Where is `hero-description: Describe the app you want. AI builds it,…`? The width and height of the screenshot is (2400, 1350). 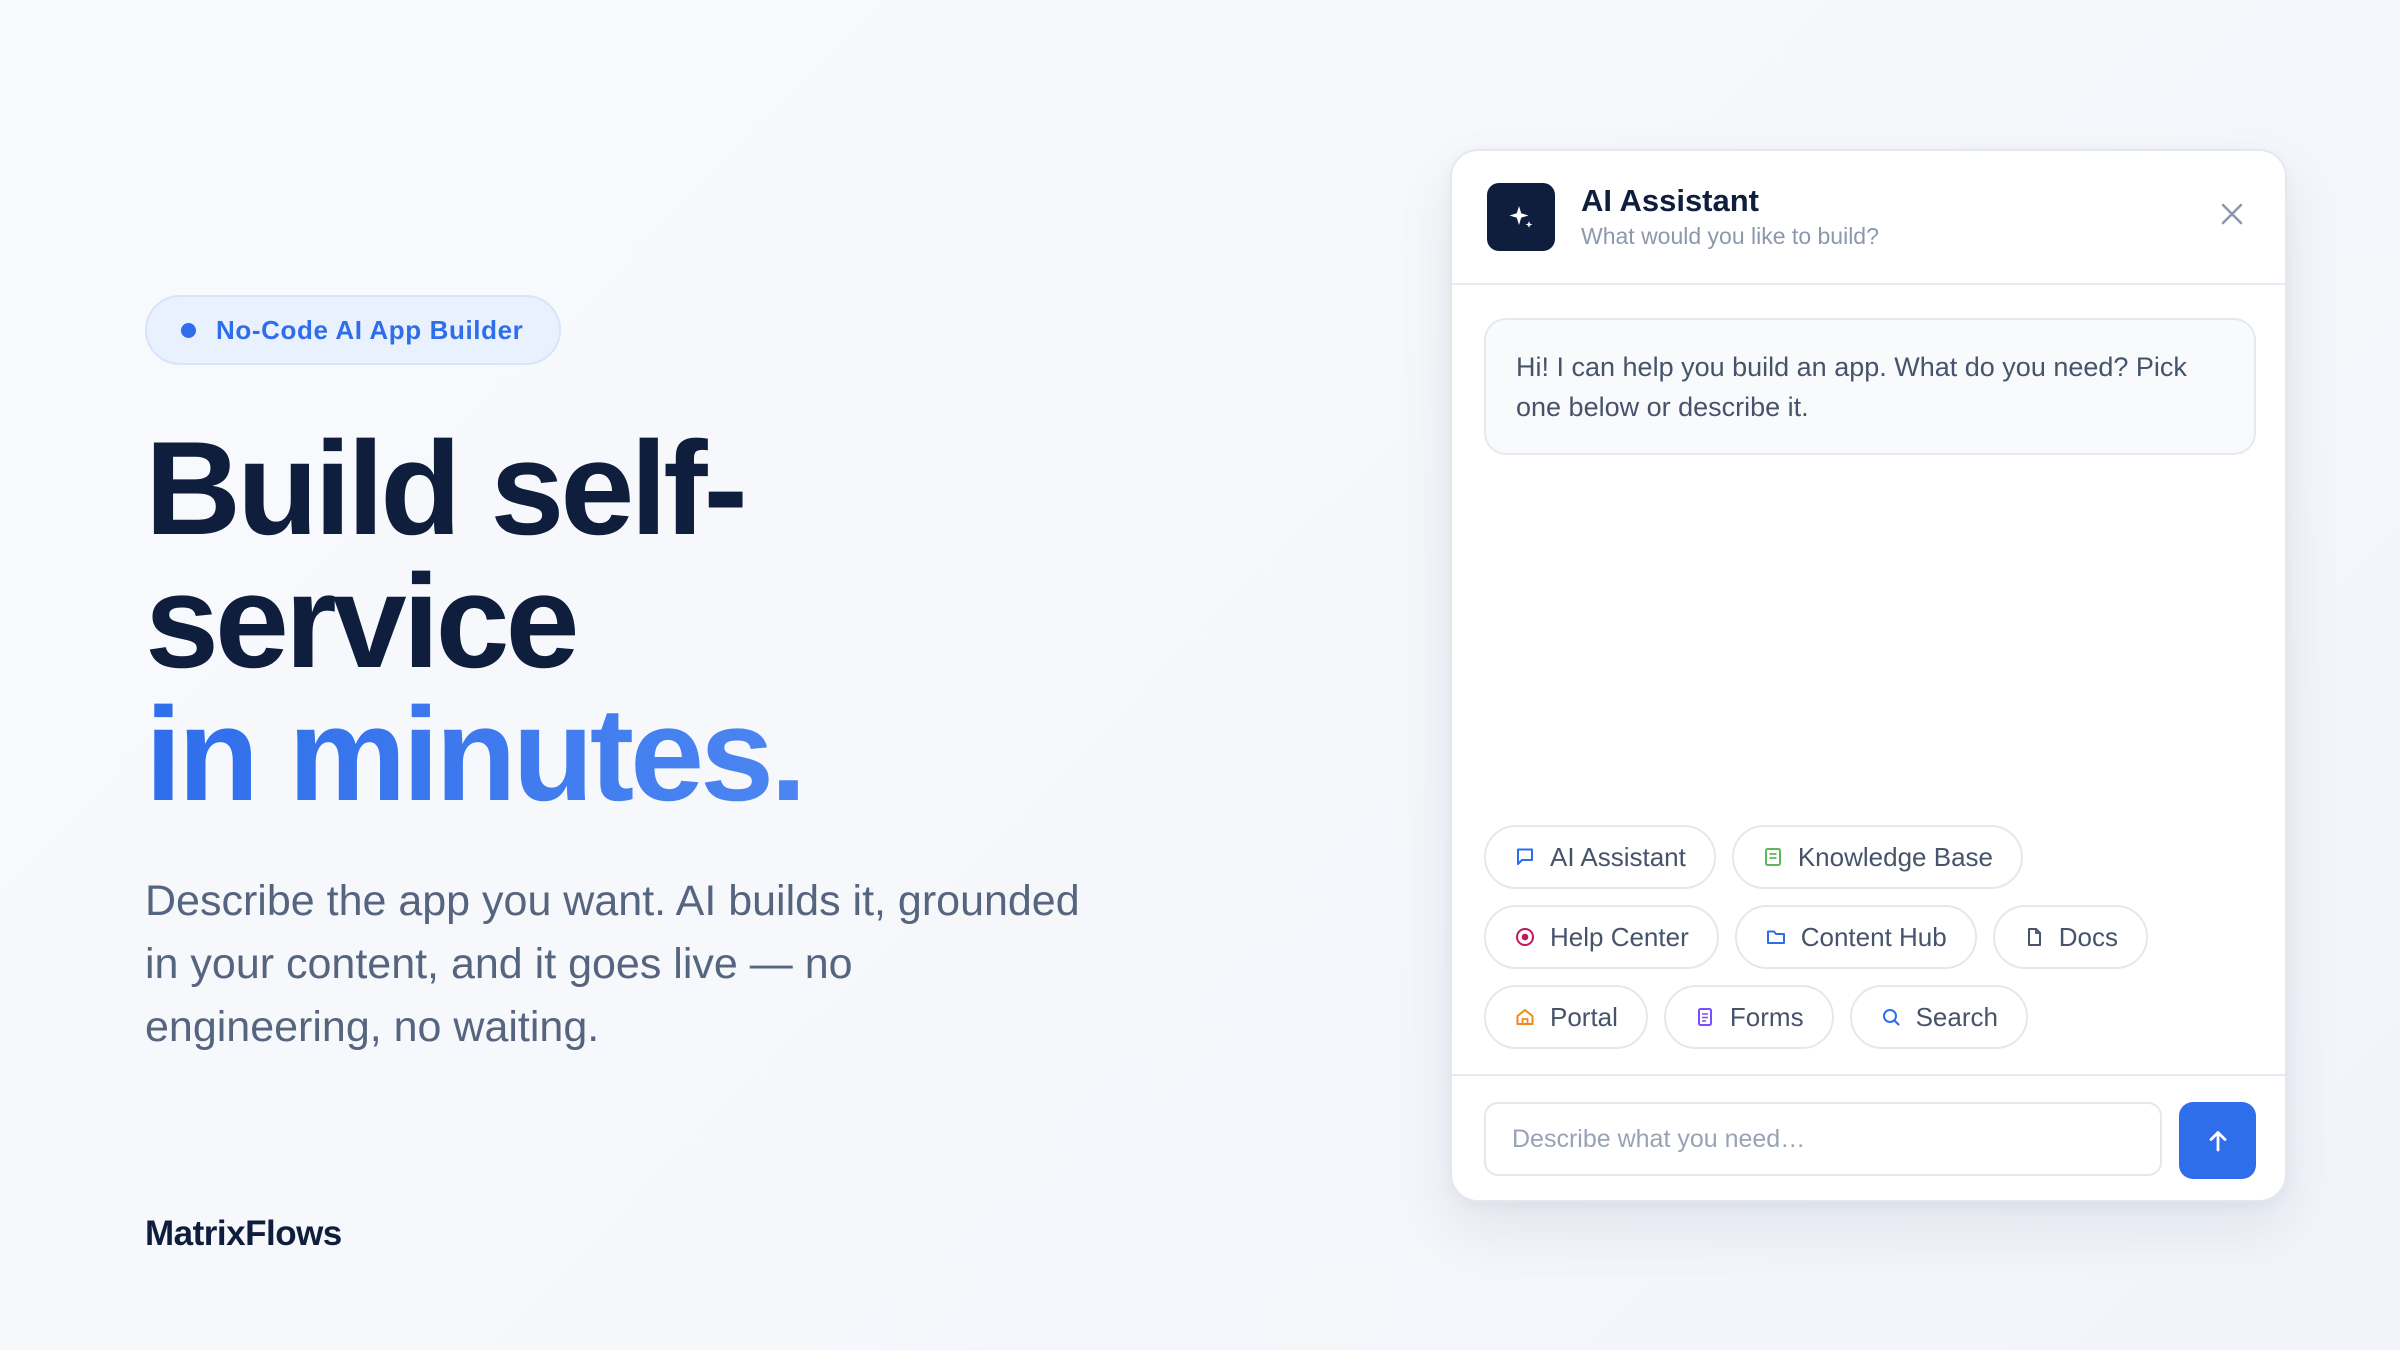 hero-description: Describe the app you want. AI builds it,… is located at coordinates (612, 964).